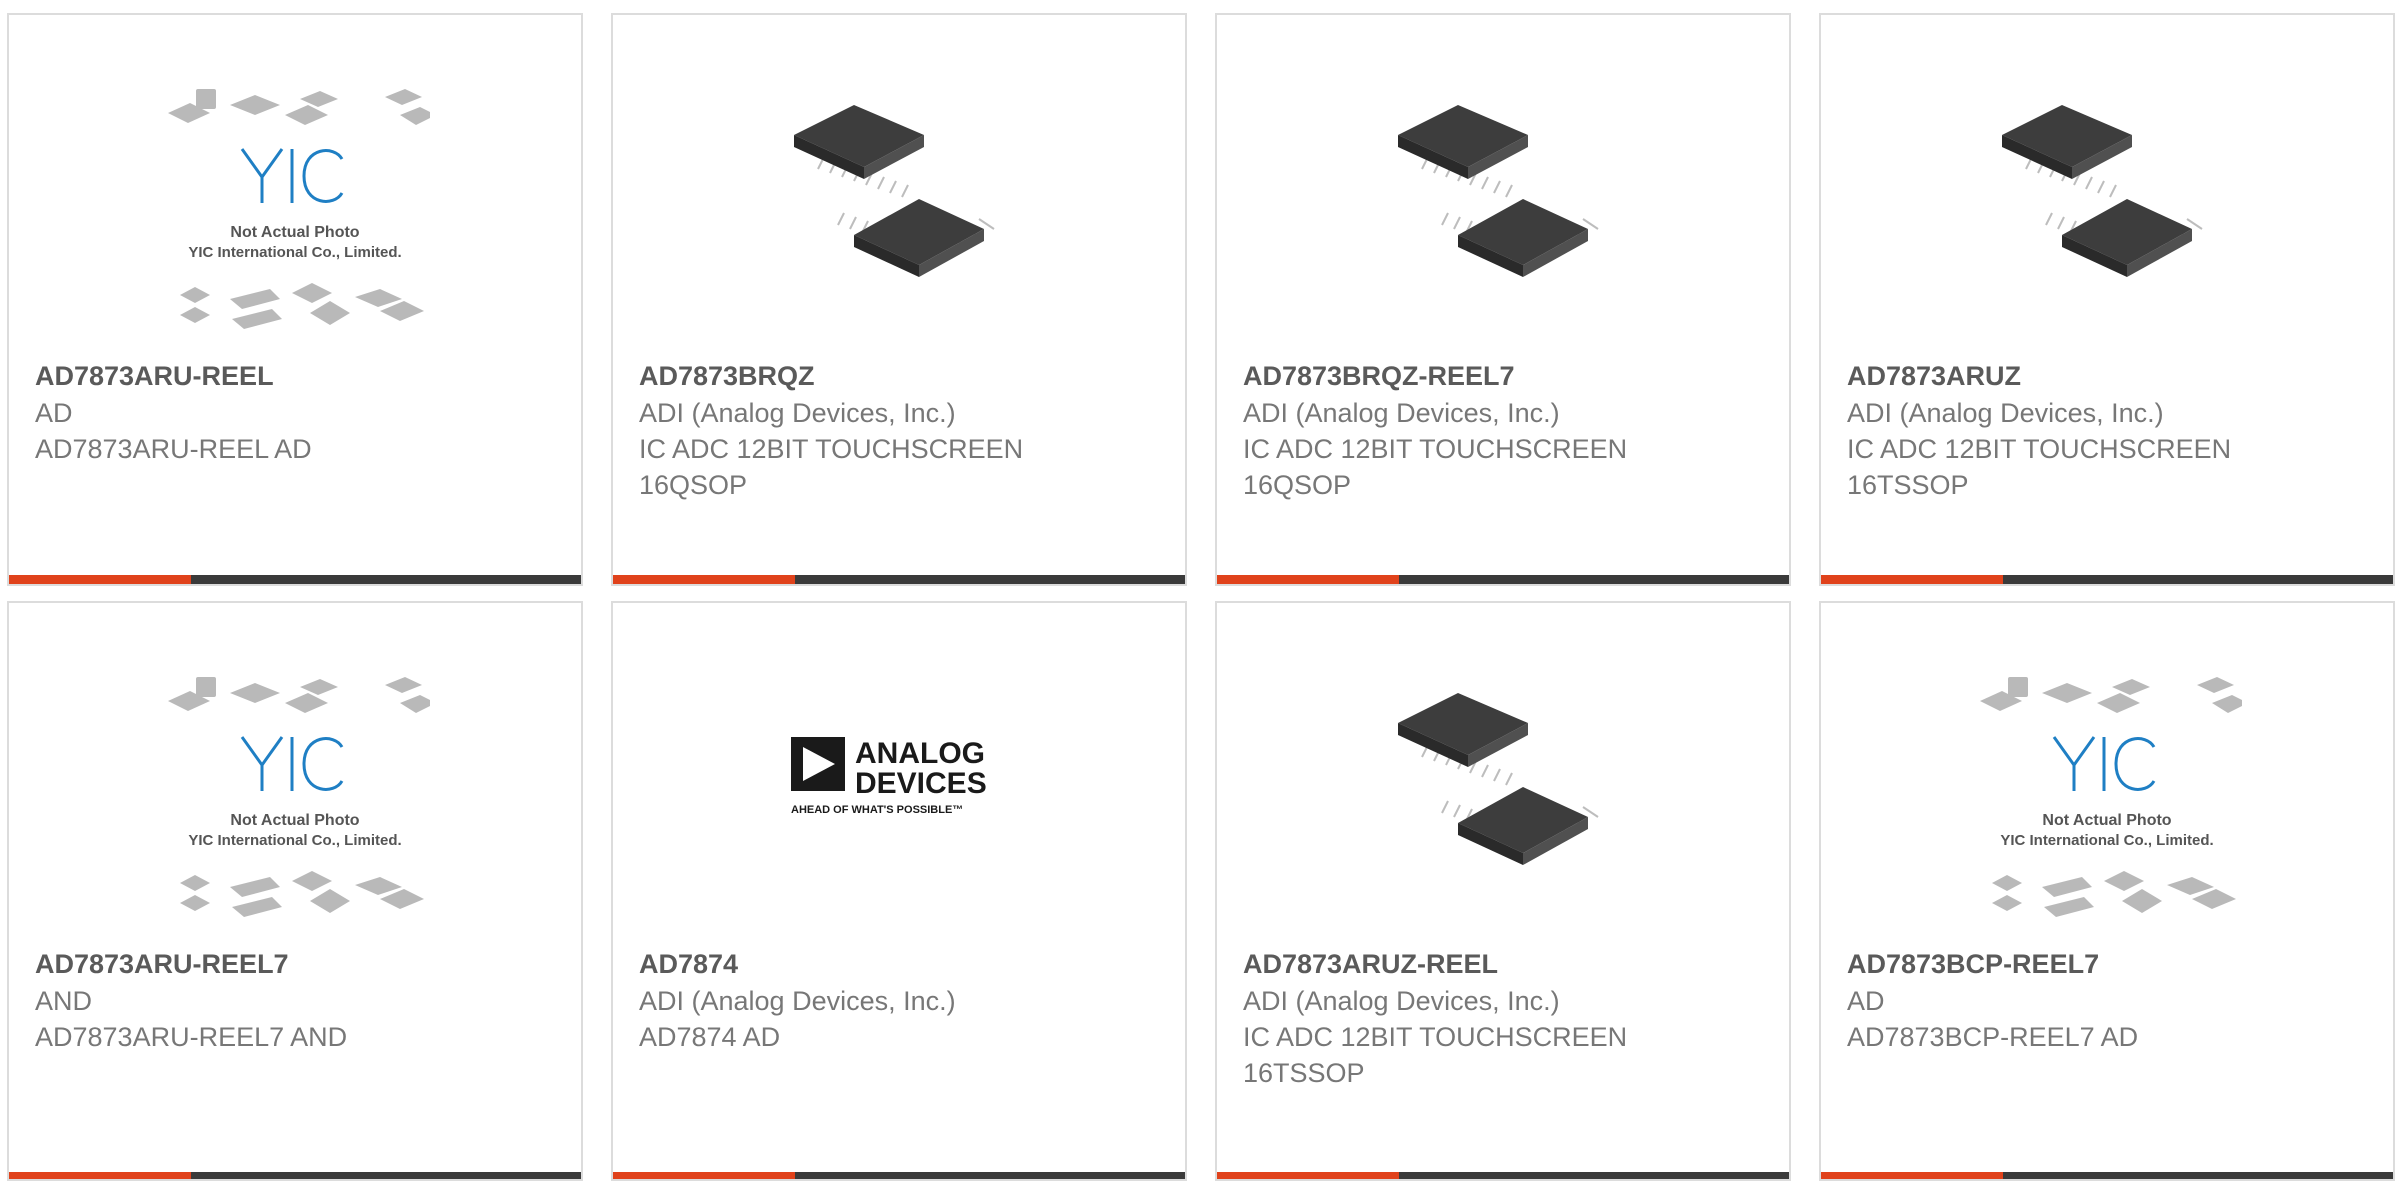  I want to click on analog-devices-logo: ANALOG DEVICES AHEAD OF WHAT'S POSSIBLE™, so click(889, 776).